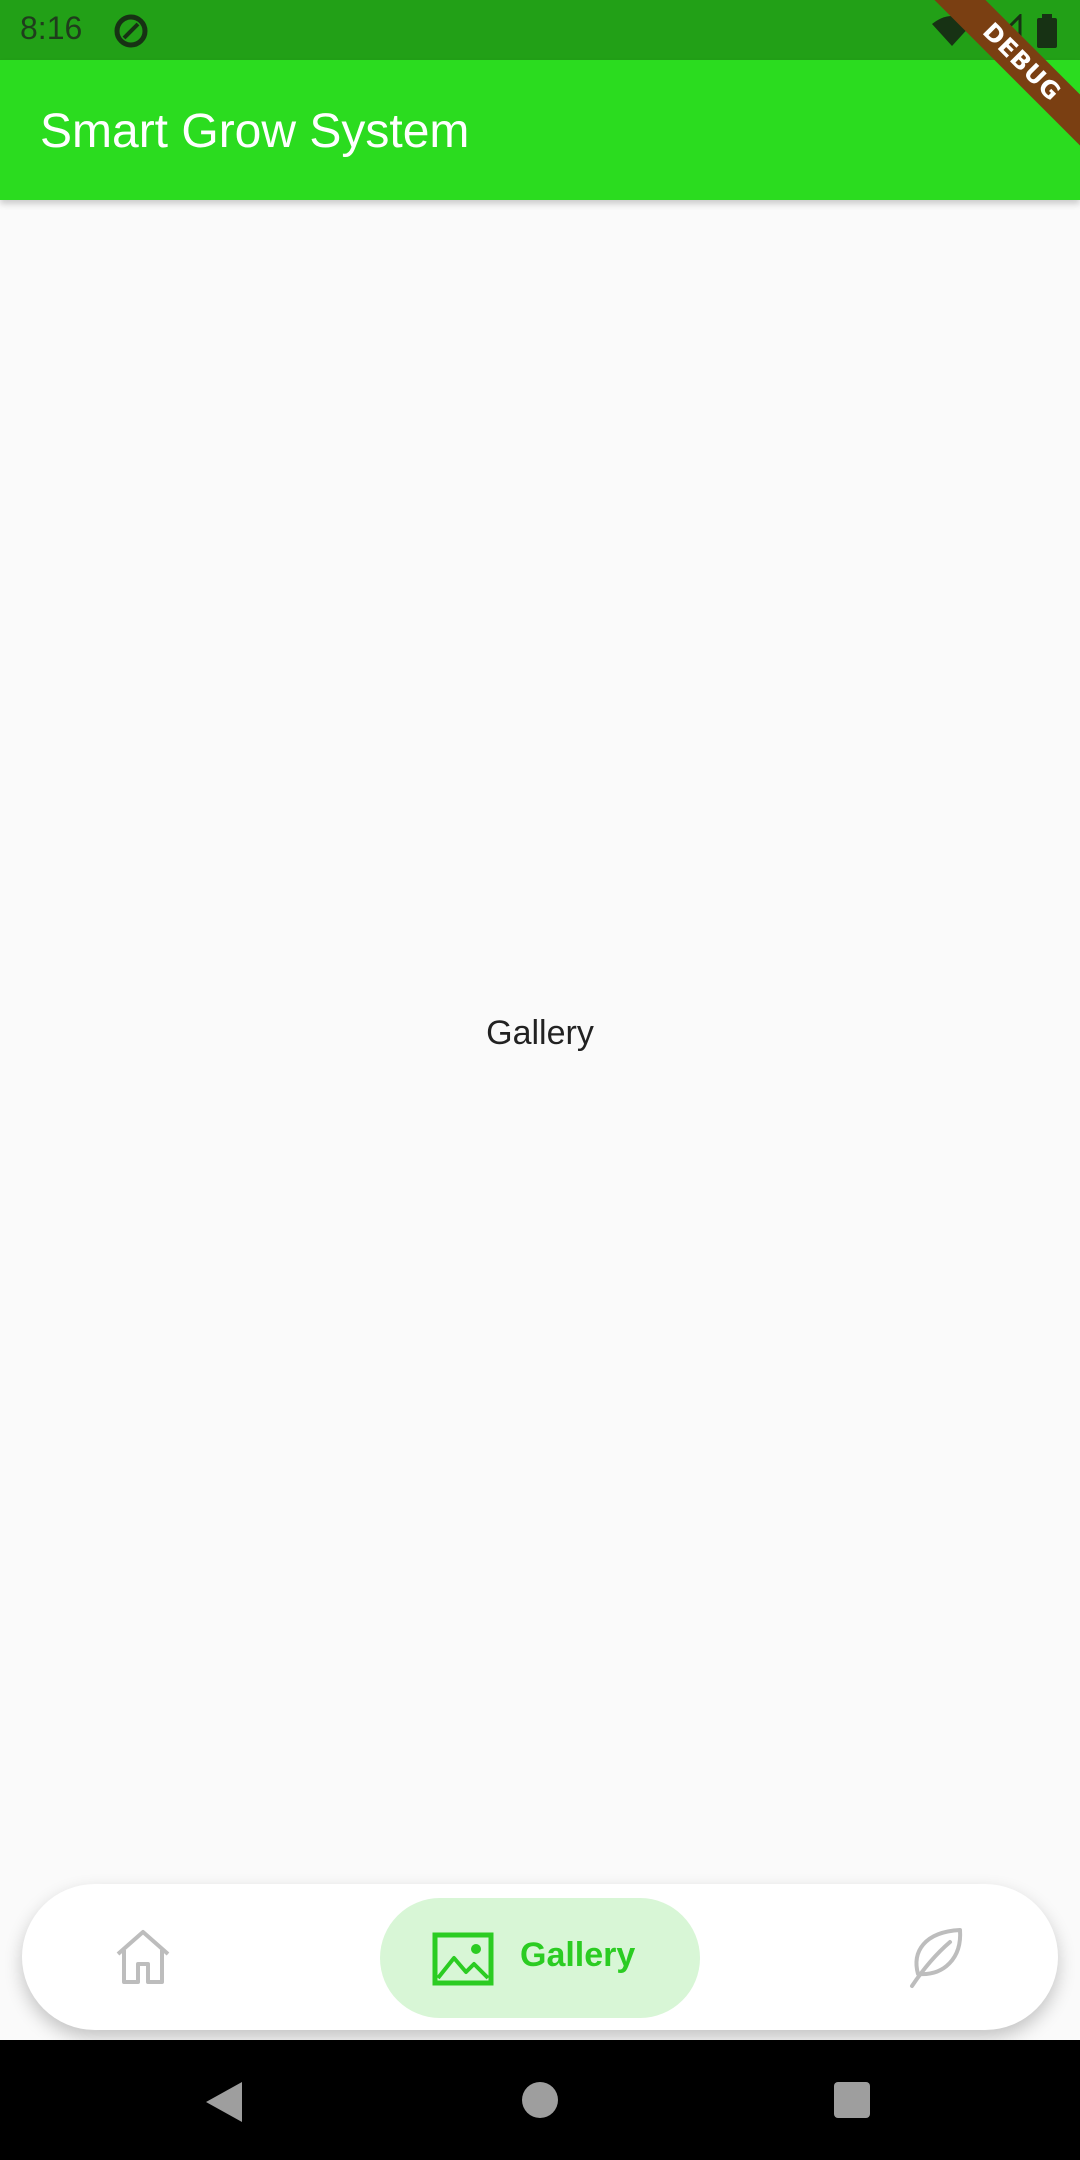 This screenshot has height=2160, width=1080. What do you see at coordinates (540, 130) in the screenshot?
I see `app-bar: Smart Grow System` at bounding box center [540, 130].